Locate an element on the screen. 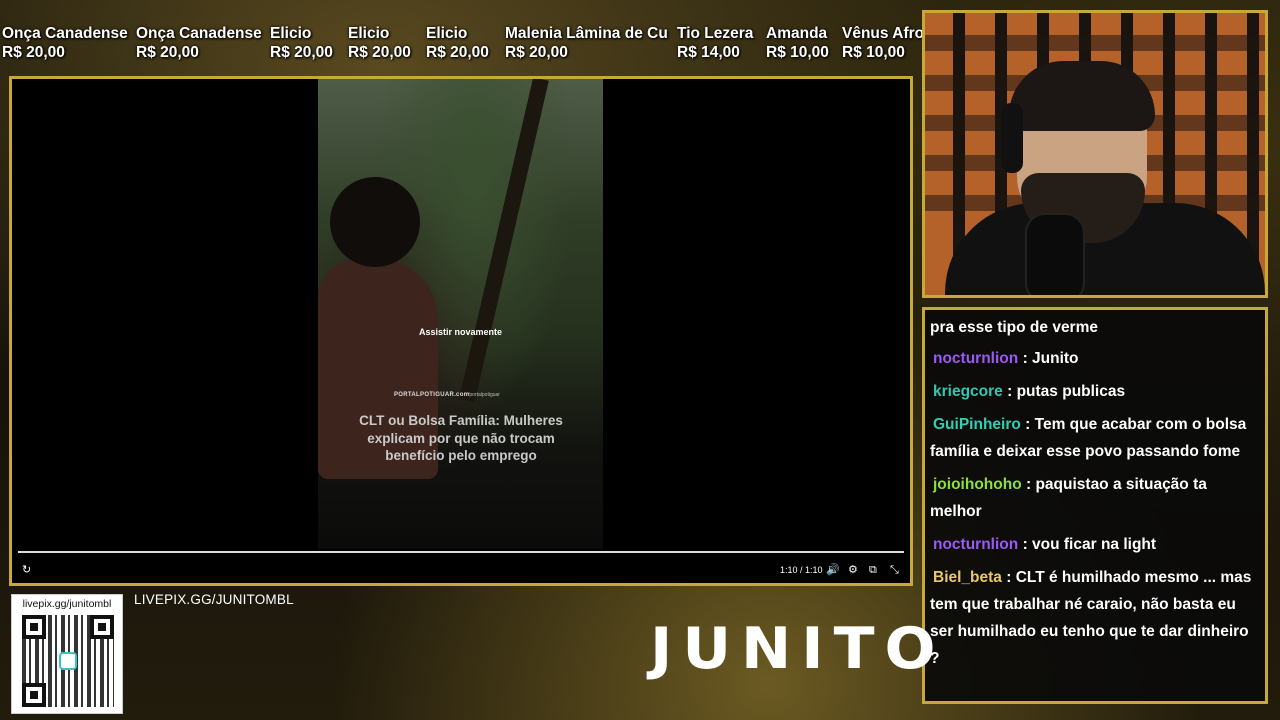  chat-username: kriegcore is located at coordinates (968, 391).